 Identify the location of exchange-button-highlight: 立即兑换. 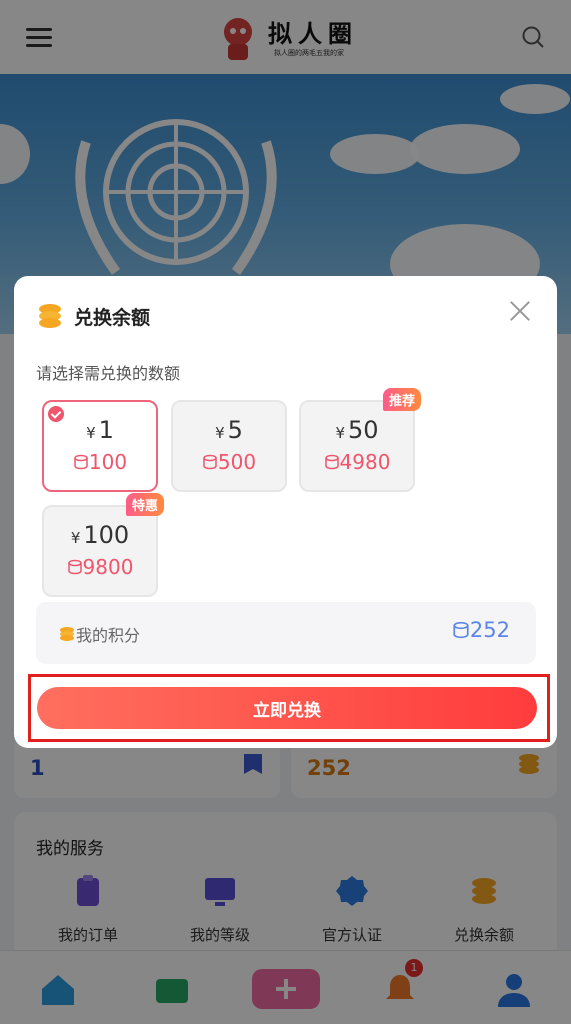
(289, 708).